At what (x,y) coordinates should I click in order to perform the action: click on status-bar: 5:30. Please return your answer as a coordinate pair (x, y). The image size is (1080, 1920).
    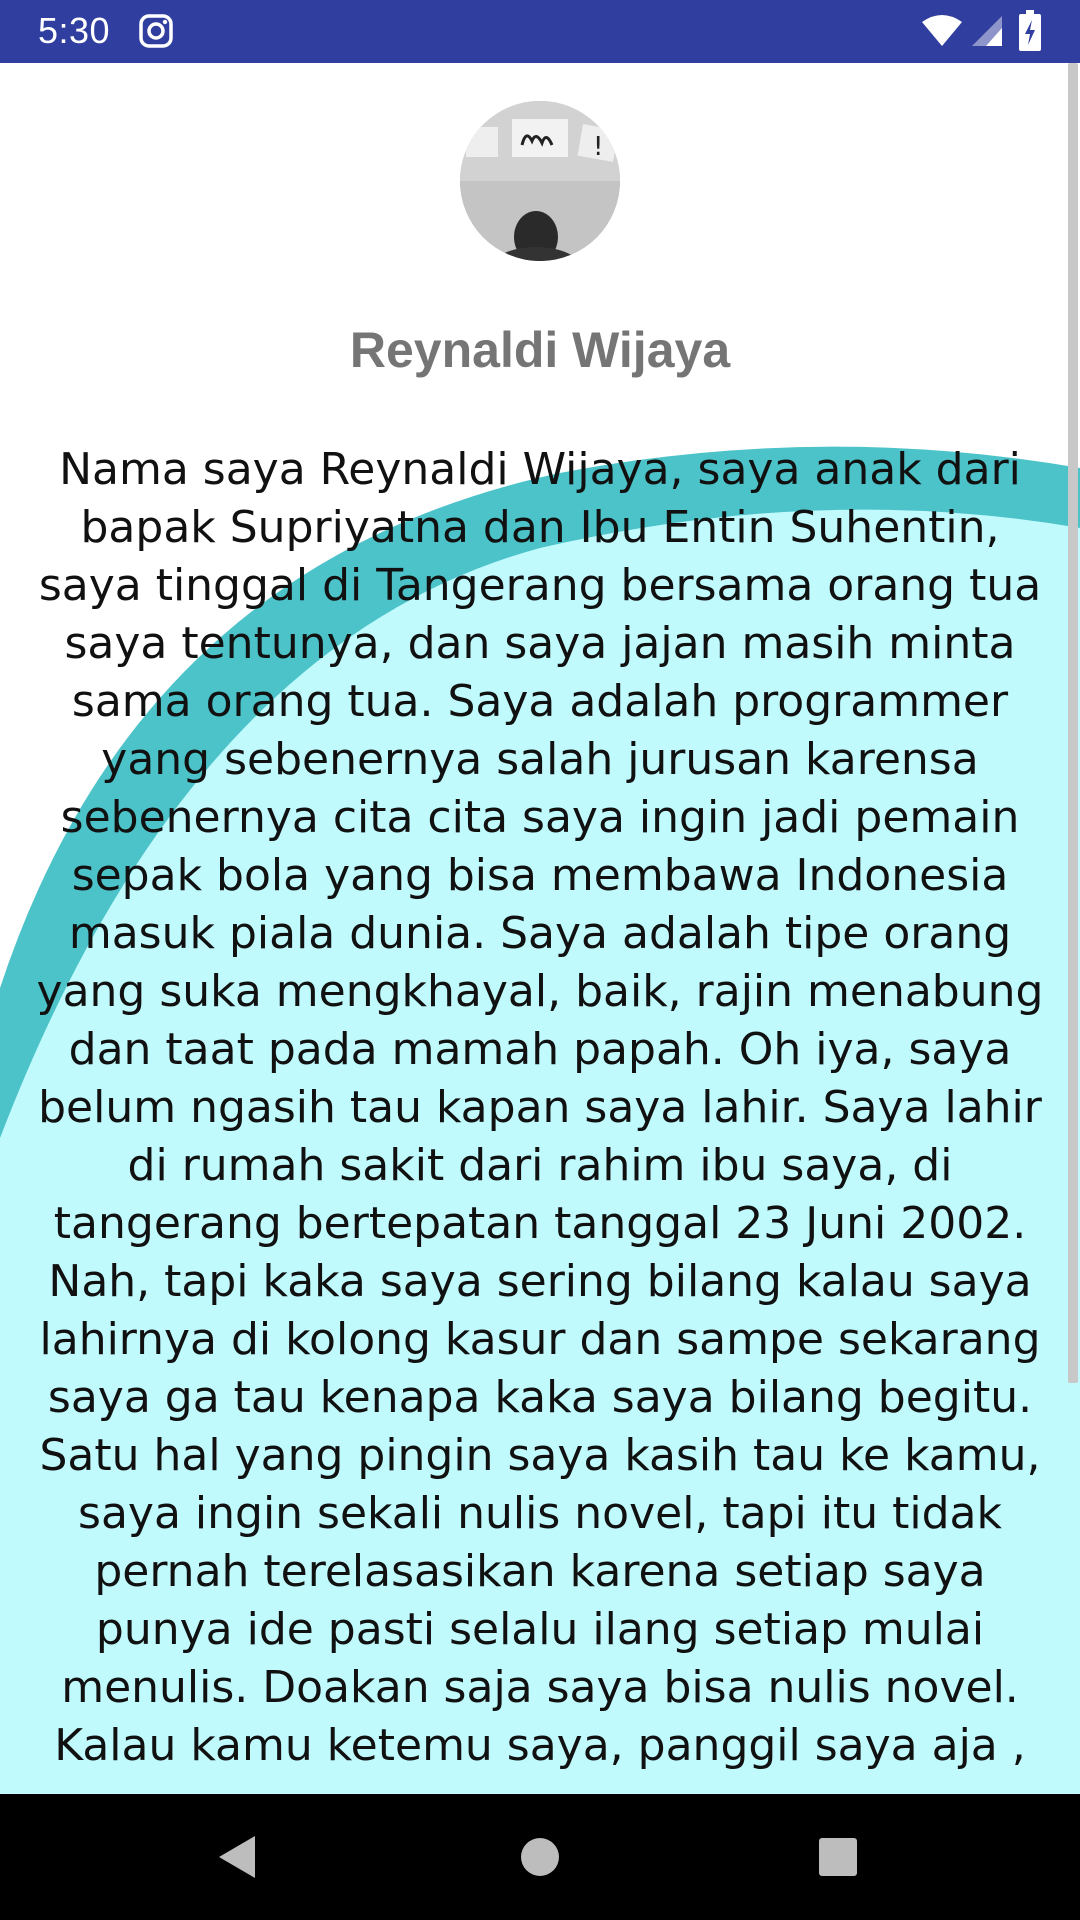
    Looking at the image, I should click on (540, 31).